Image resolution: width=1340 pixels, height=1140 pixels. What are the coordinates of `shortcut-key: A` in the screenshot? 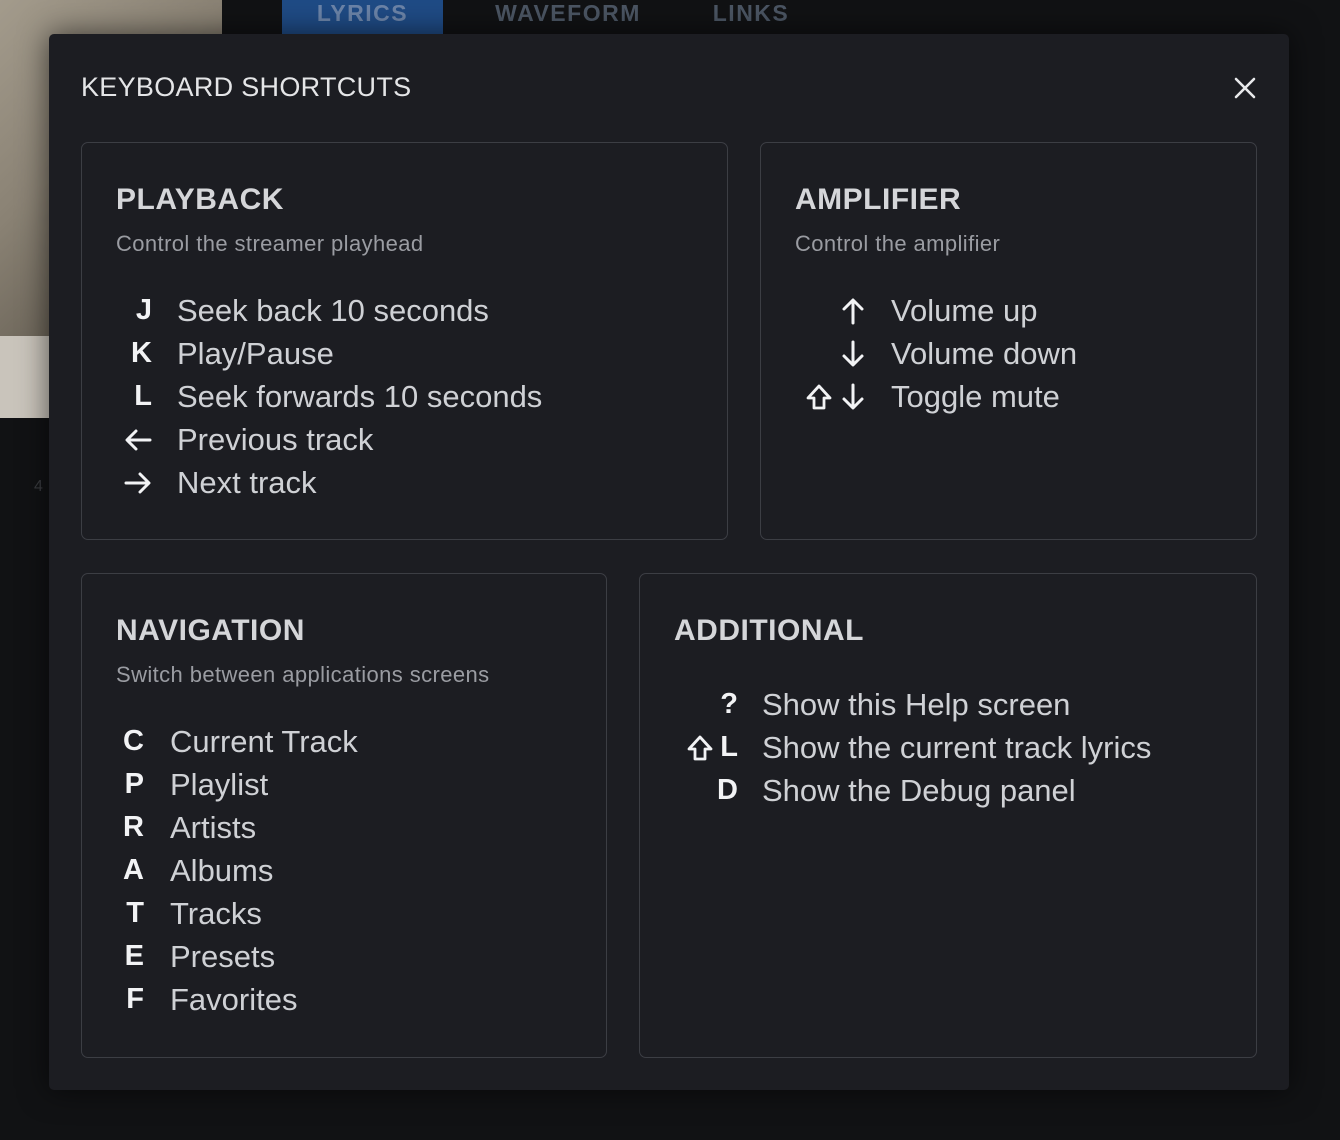 It's located at (133, 870).